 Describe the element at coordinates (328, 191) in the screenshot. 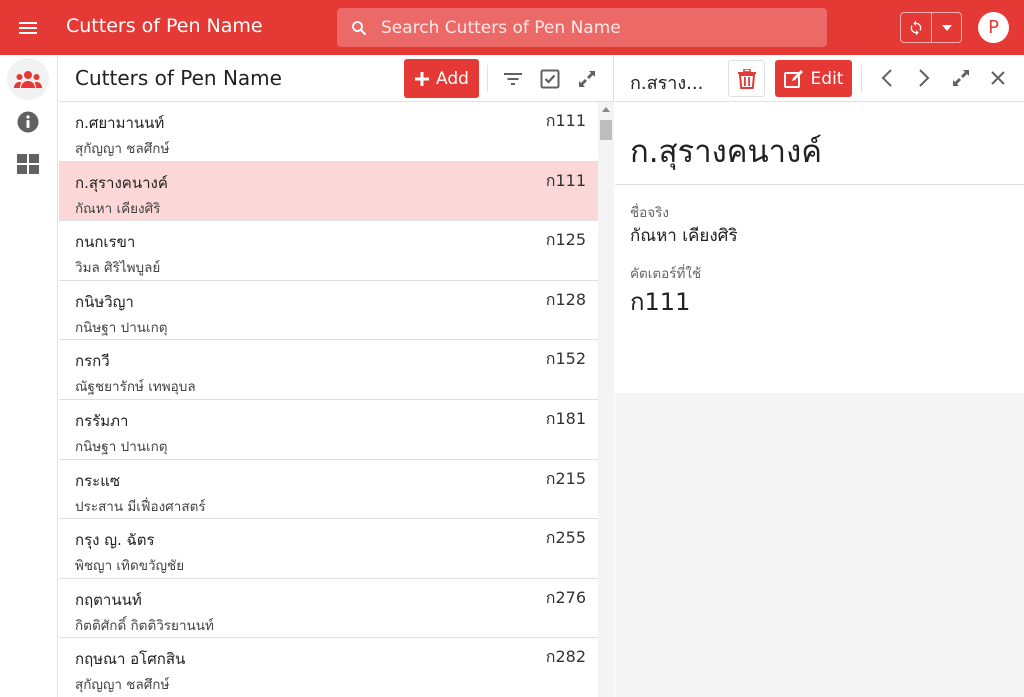

I see `list-item: ก.สุรางคนางค์กัณหา เคียงศิริ ก111` at that location.